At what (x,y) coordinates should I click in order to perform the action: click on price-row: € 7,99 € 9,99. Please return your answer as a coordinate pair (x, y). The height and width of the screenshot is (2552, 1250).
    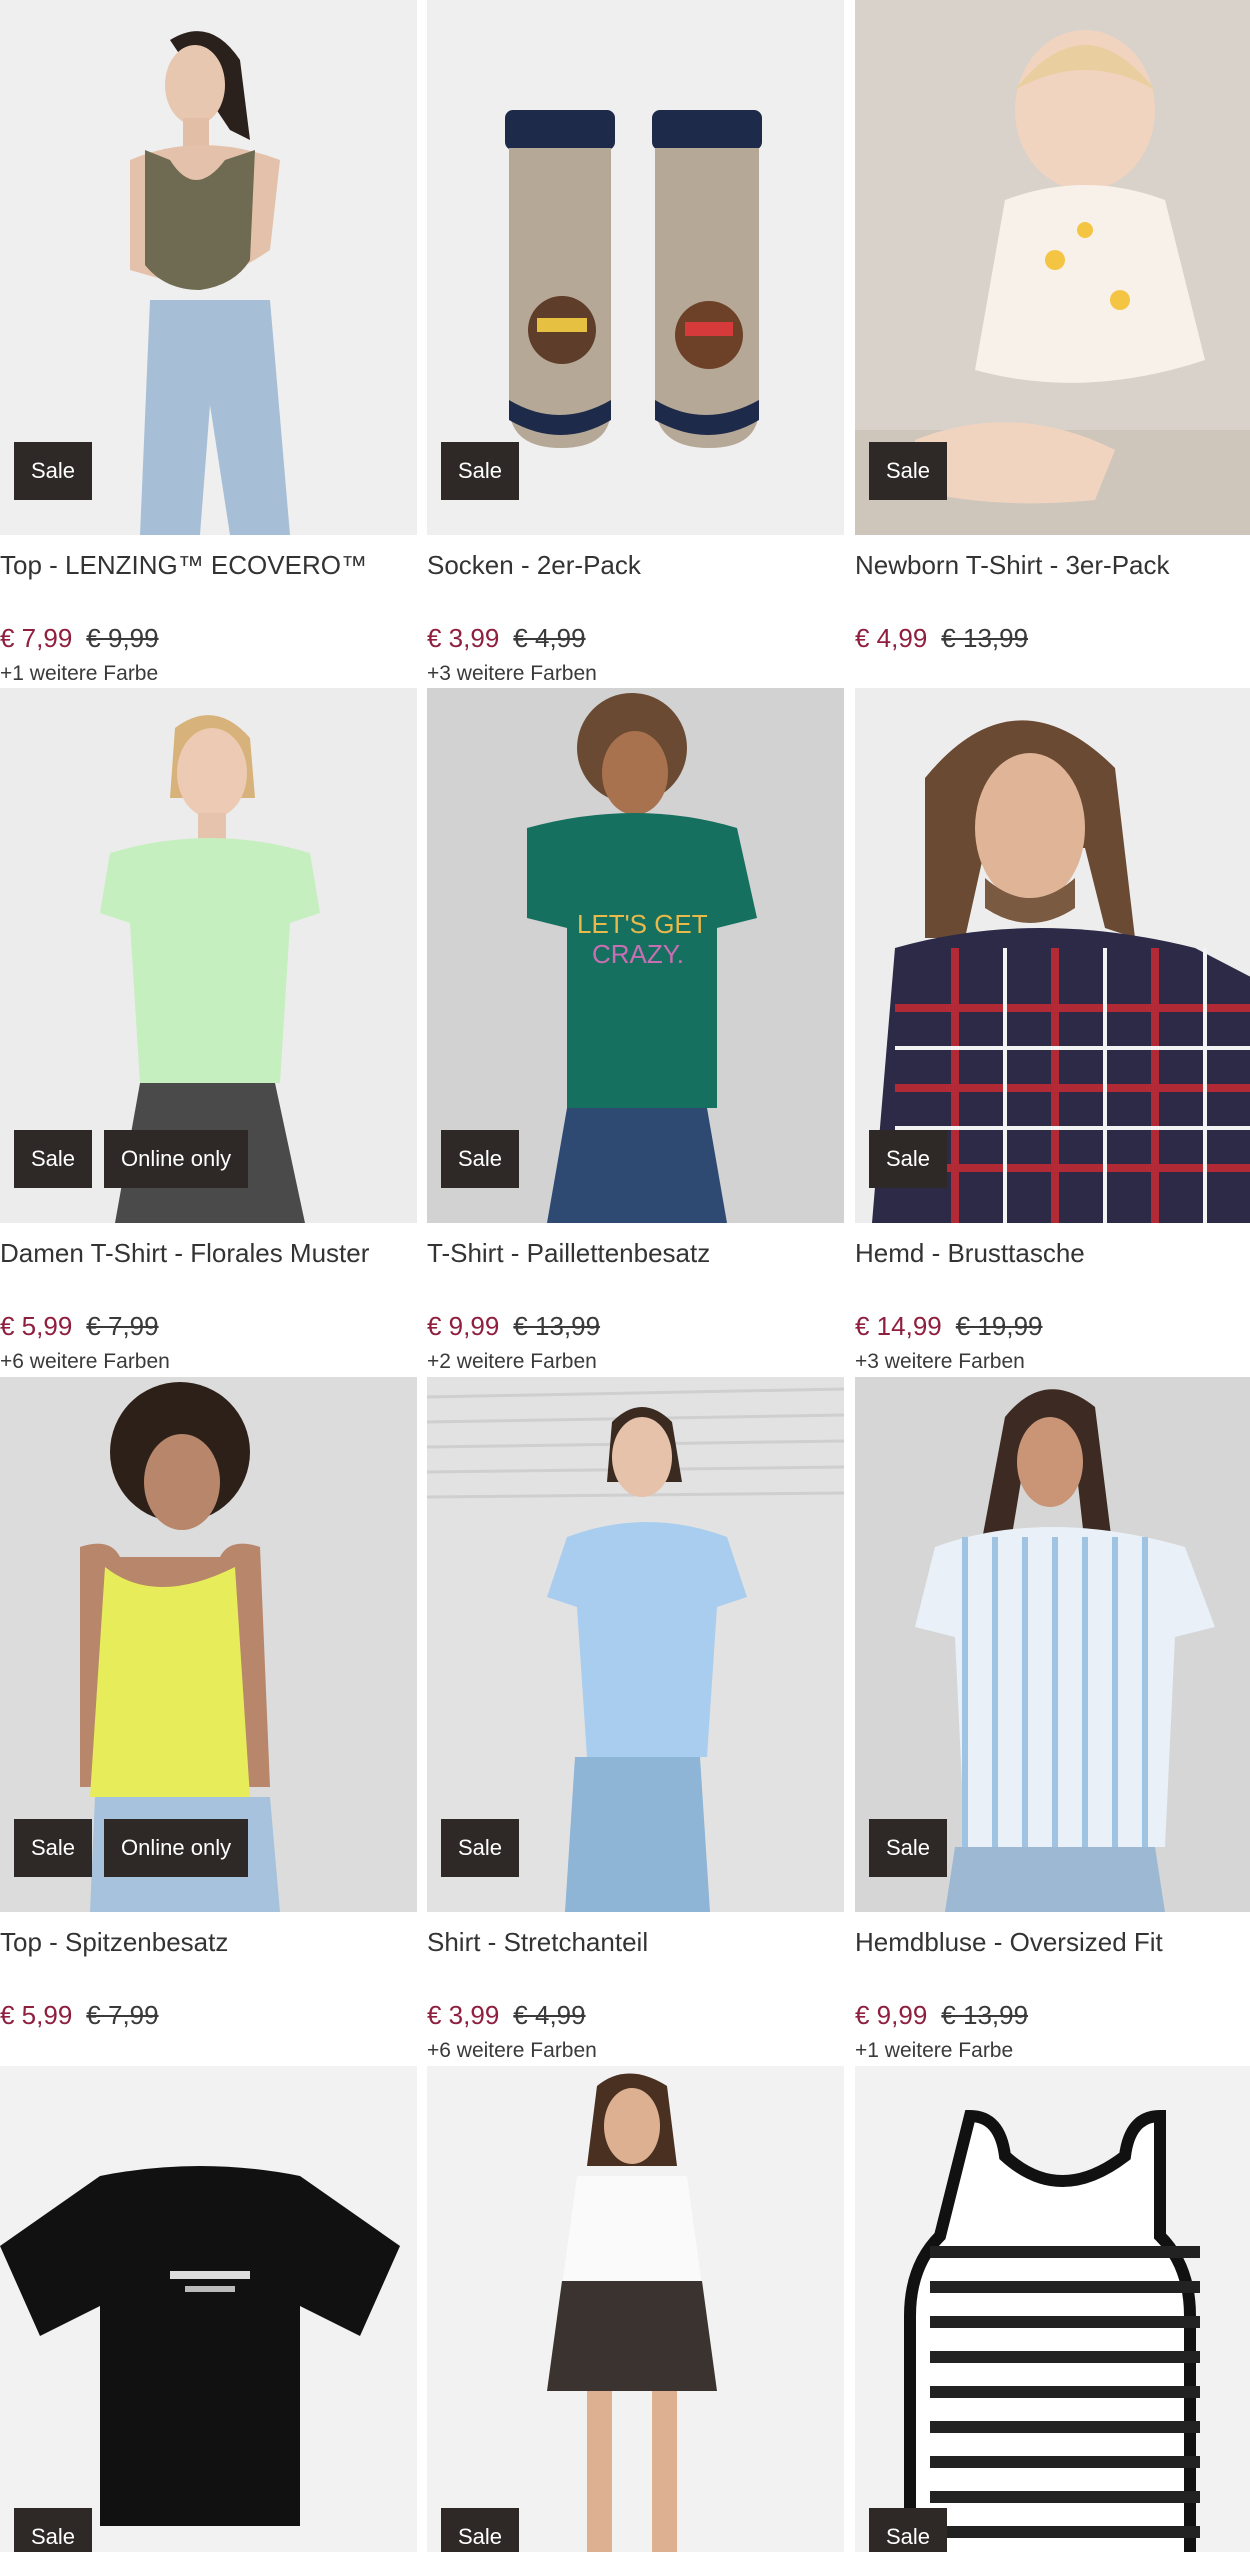
    Looking at the image, I should click on (208, 638).